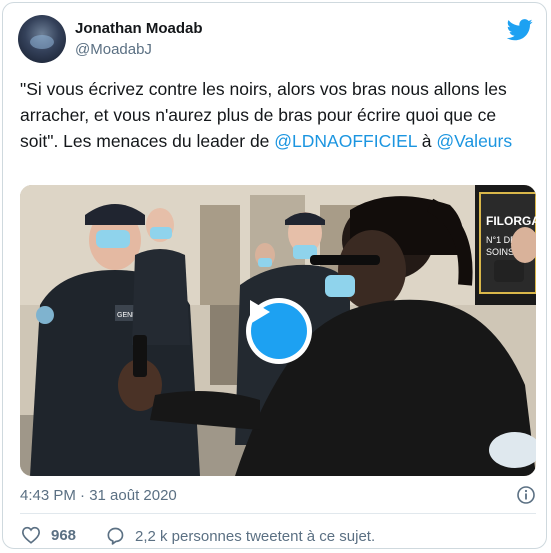 This screenshot has width=551, height=553. Describe the element at coordinates (115, 536) in the screenshot. I see `comment-icon` at that location.